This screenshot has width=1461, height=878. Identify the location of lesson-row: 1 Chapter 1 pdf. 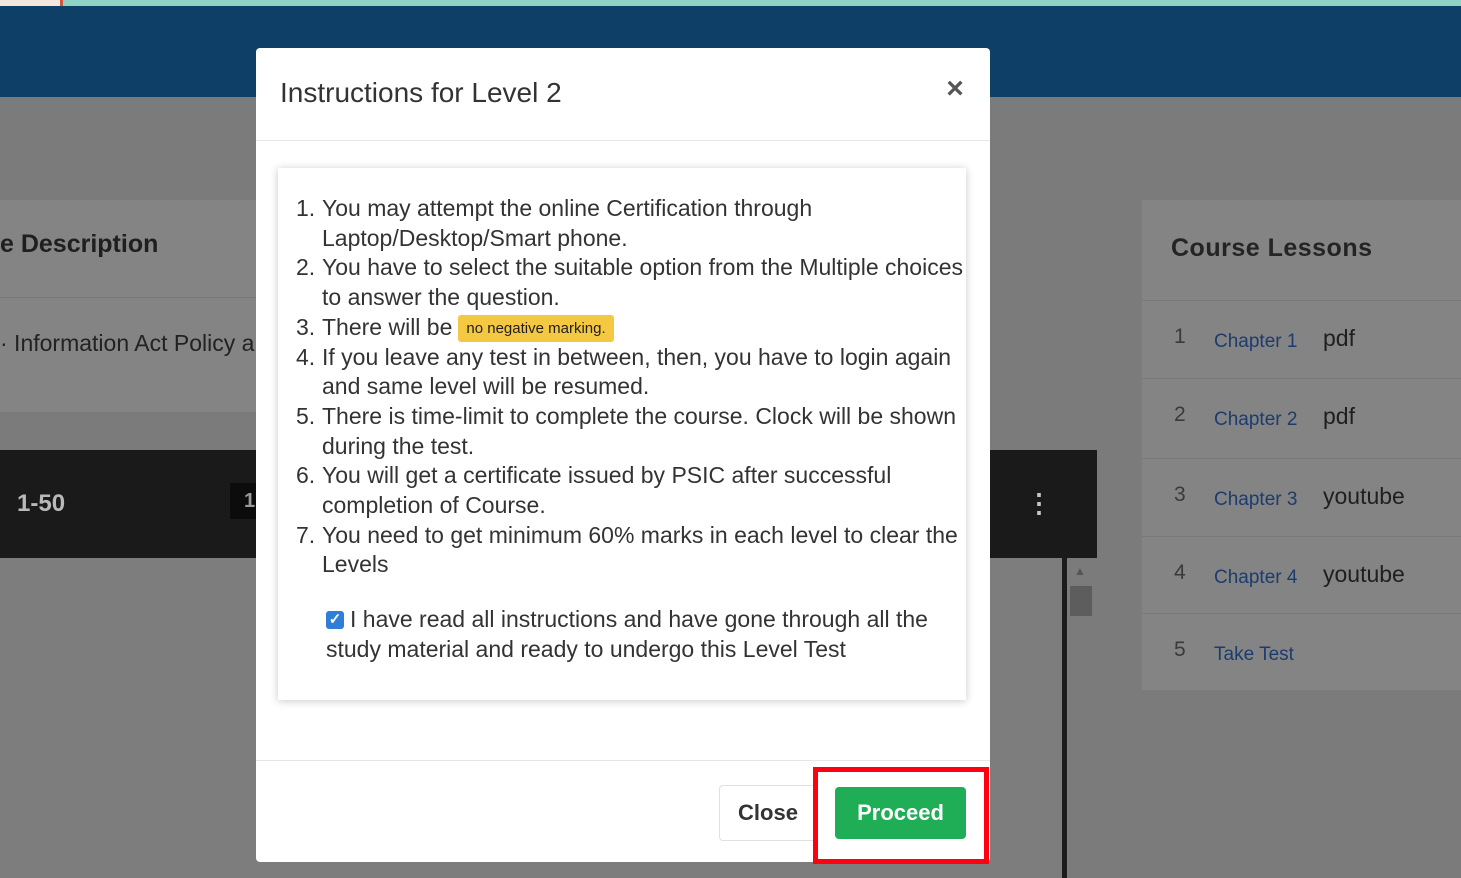
(1301, 339).